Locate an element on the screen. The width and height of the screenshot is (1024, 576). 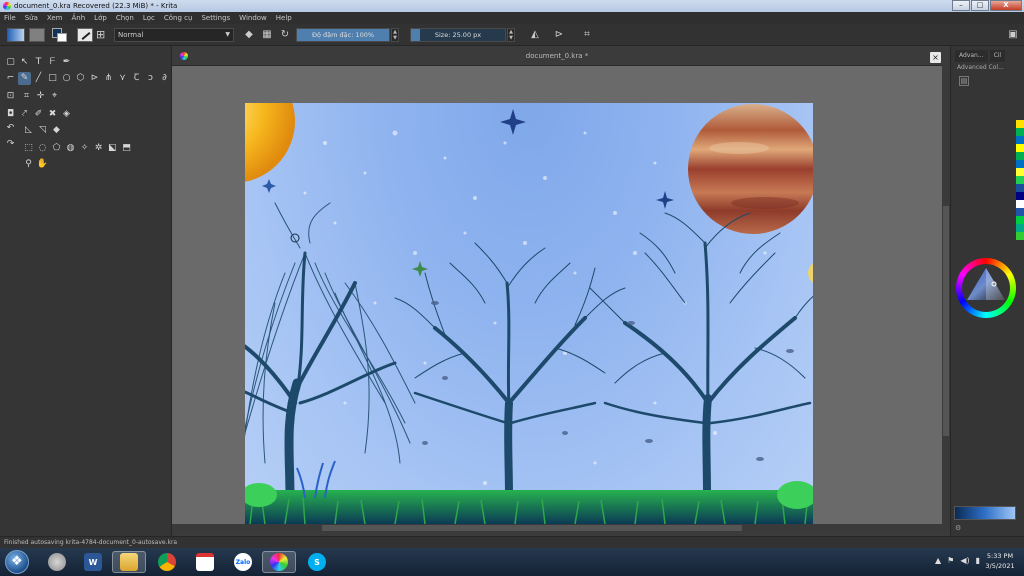
menu-file: File is located at coordinates (10, 18).